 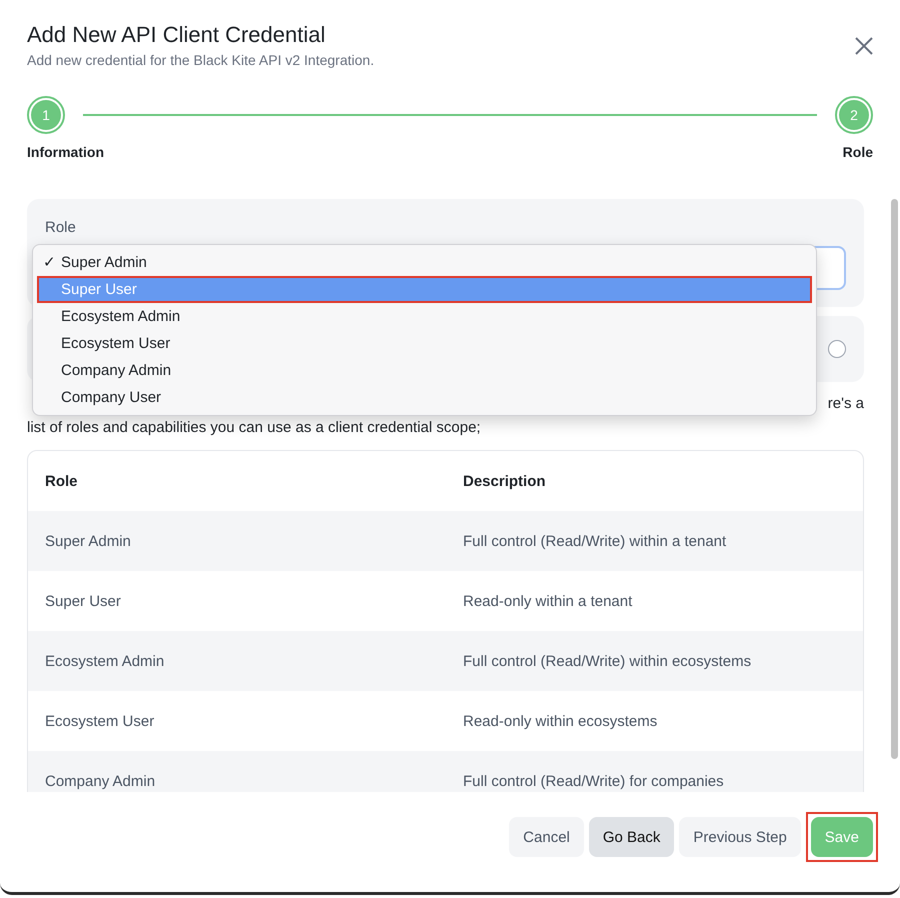 What do you see at coordinates (548, 601) in the screenshot?
I see `table-cell-text: Read-only within a tenant` at bounding box center [548, 601].